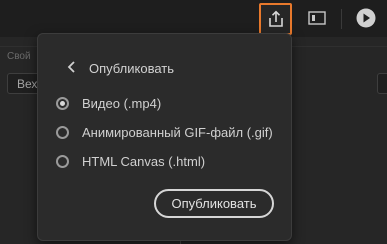 This screenshot has width=387, height=244. What do you see at coordinates (144, 161) in the screenshot?
I see `option-label: HTML Canvas (.html)` at bounding box center [144, 161].